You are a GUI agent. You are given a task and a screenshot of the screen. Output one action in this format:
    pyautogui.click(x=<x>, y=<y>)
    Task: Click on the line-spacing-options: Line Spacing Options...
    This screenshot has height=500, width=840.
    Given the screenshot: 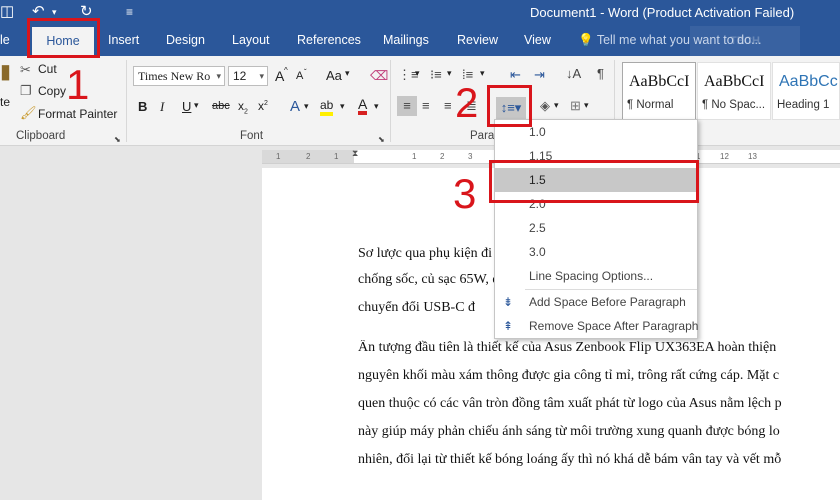 What is the action you would take?
    pyautogui.click(x=596, y=276)
    